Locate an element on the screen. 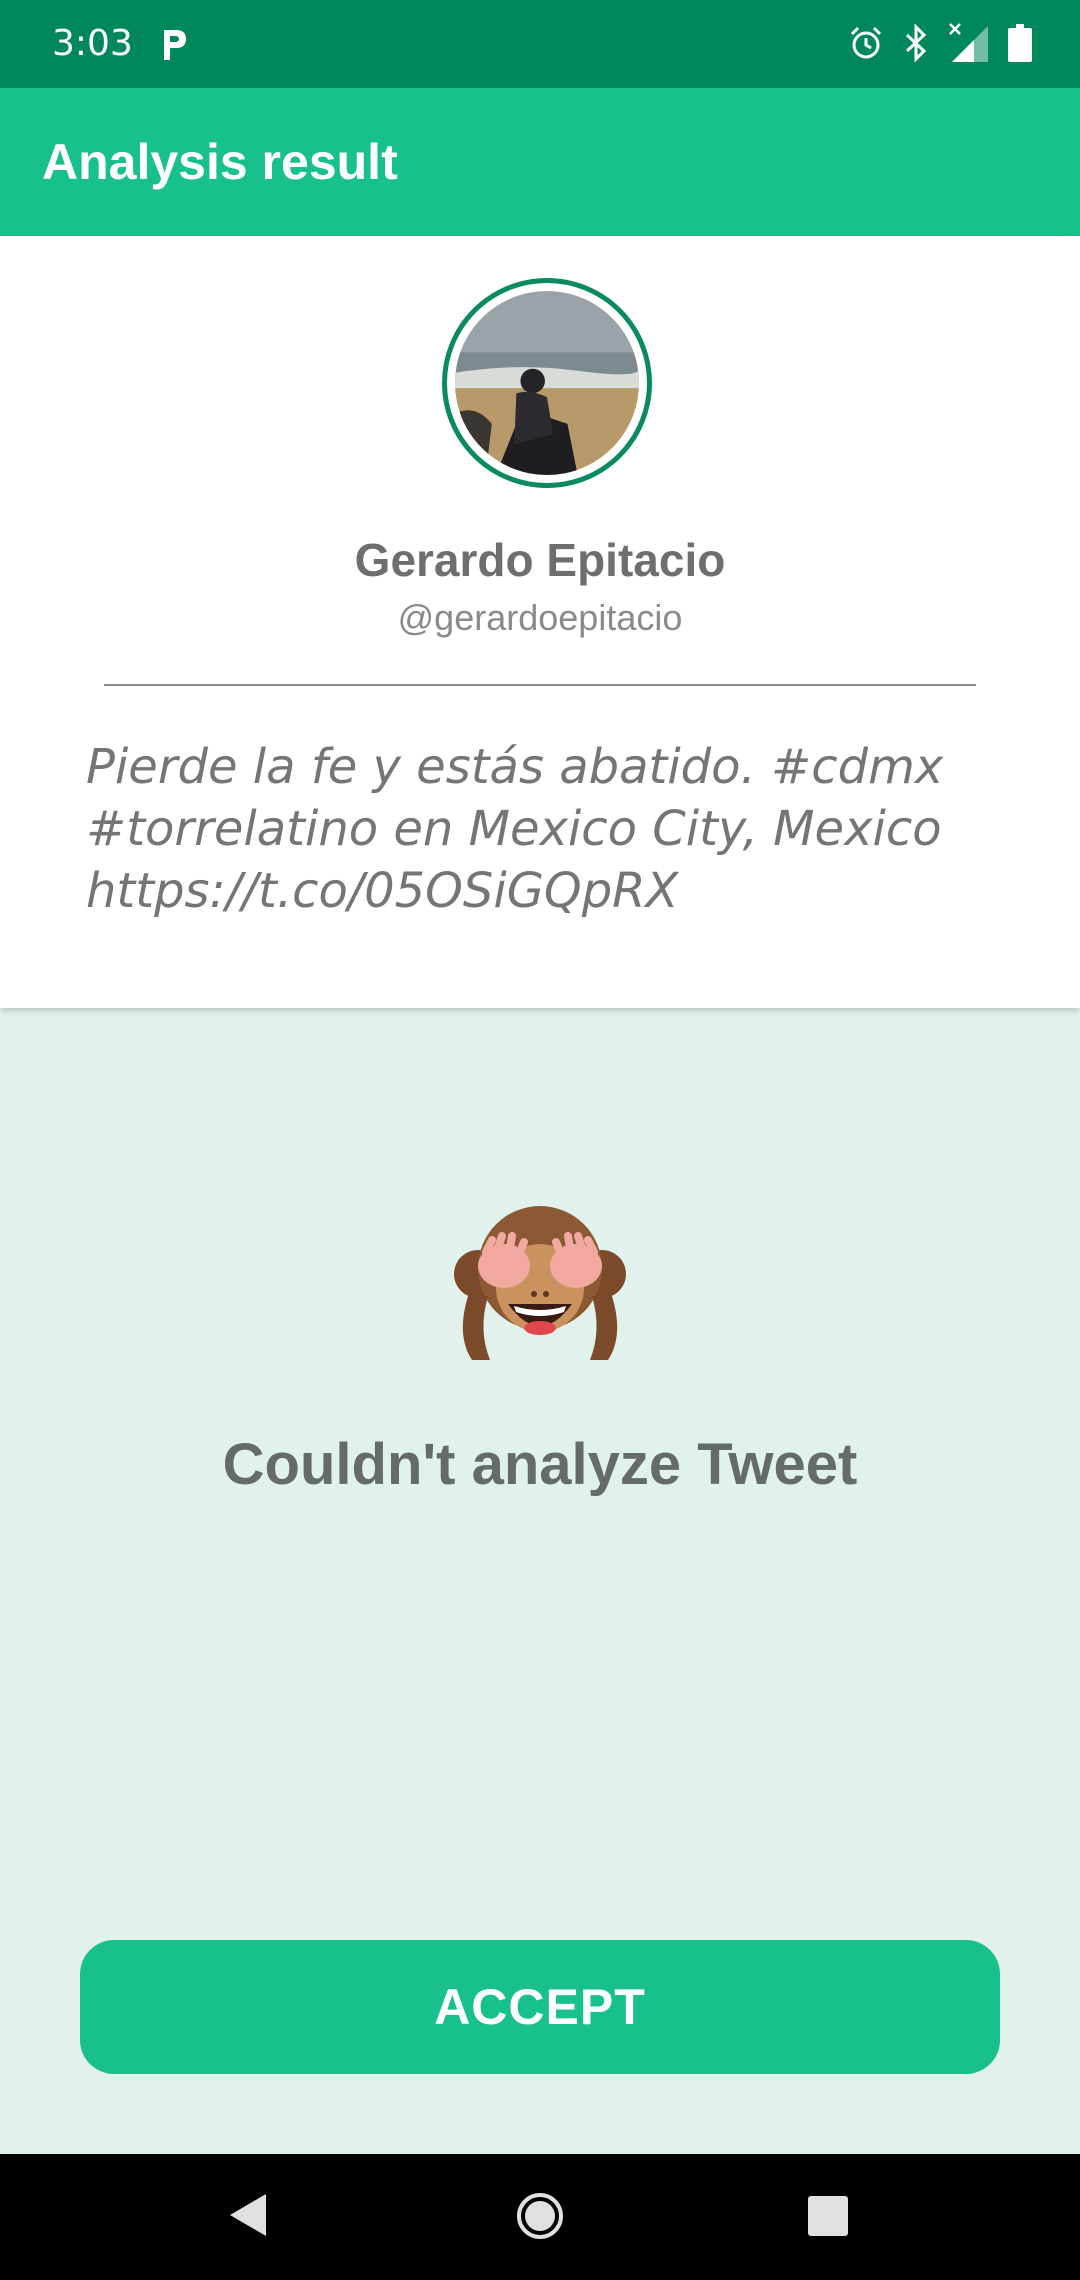 The width and height of the screenshot is (1080, 2280). home-icon is located at coordinates (540, 2216).